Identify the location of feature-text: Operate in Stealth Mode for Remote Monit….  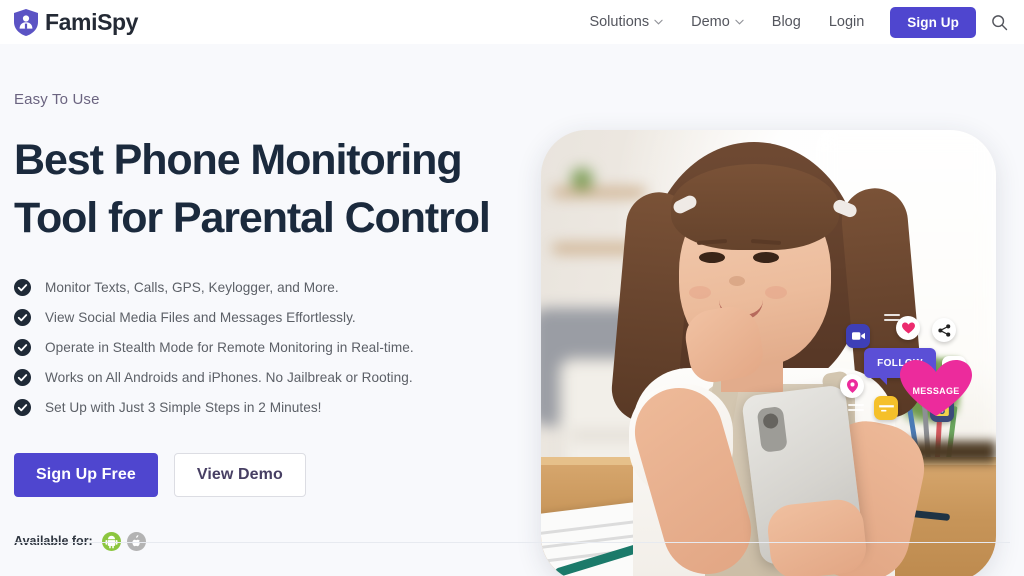
(229, 347).